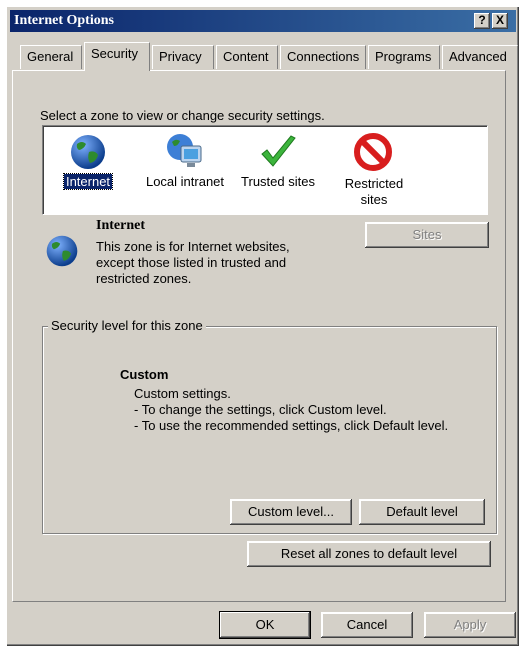 This screenshot has height=646, width=519. Describe the element at coordinates (265, 625) in the screenshot. I see `ok-button: OK` at that location.